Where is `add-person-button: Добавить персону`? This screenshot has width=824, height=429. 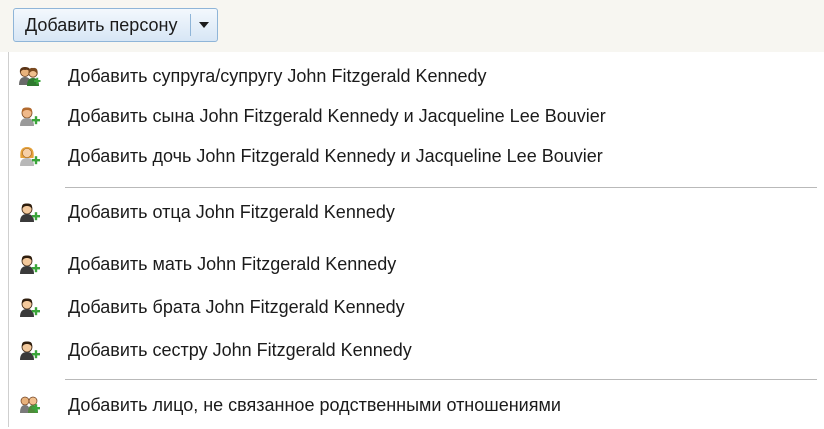 add-person-button: Добавить персону is located at coordinates (102, 25).